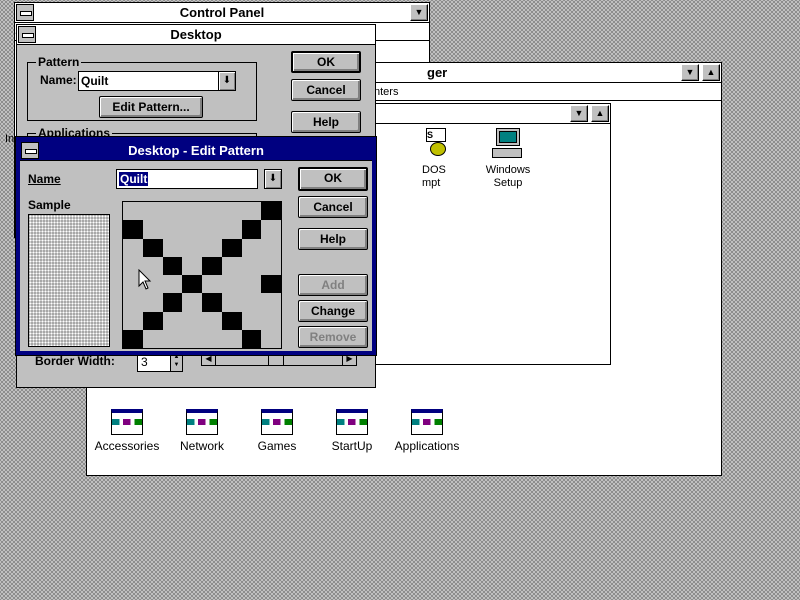 The image size is (800, 600). What do you see at coordinates (386, 92) in the screenshot?
I see `printers-label-fragment: nters` at bounding box center [386, 92].